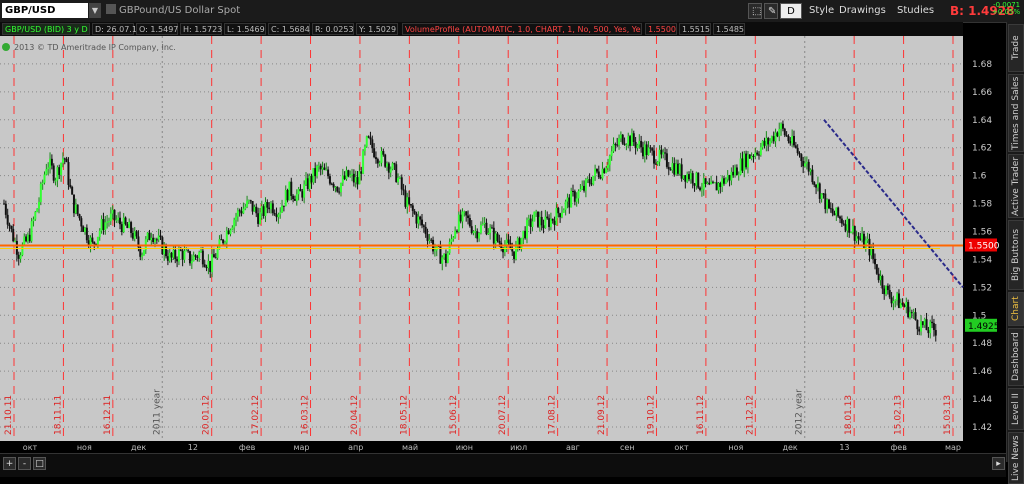 This screenshot has width=1024, height=484. What do you see at coordinates (820, 11) in the screenshot?
I see `style-button: Style` at bounding box center [820, 11].